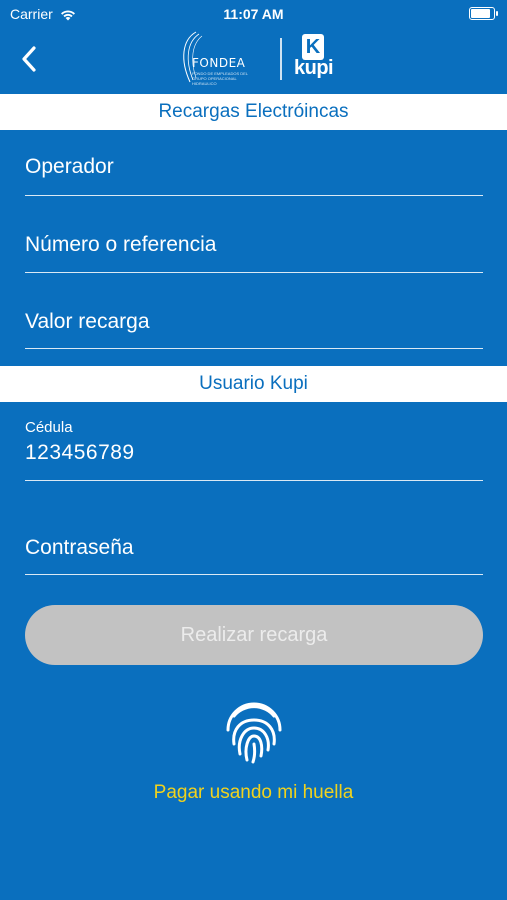 The image size is (507, 900). Describe the element at coordinates (253, 112) in the screenshot. I see `section-header-recargas: Recargas Electróincas` at that location.